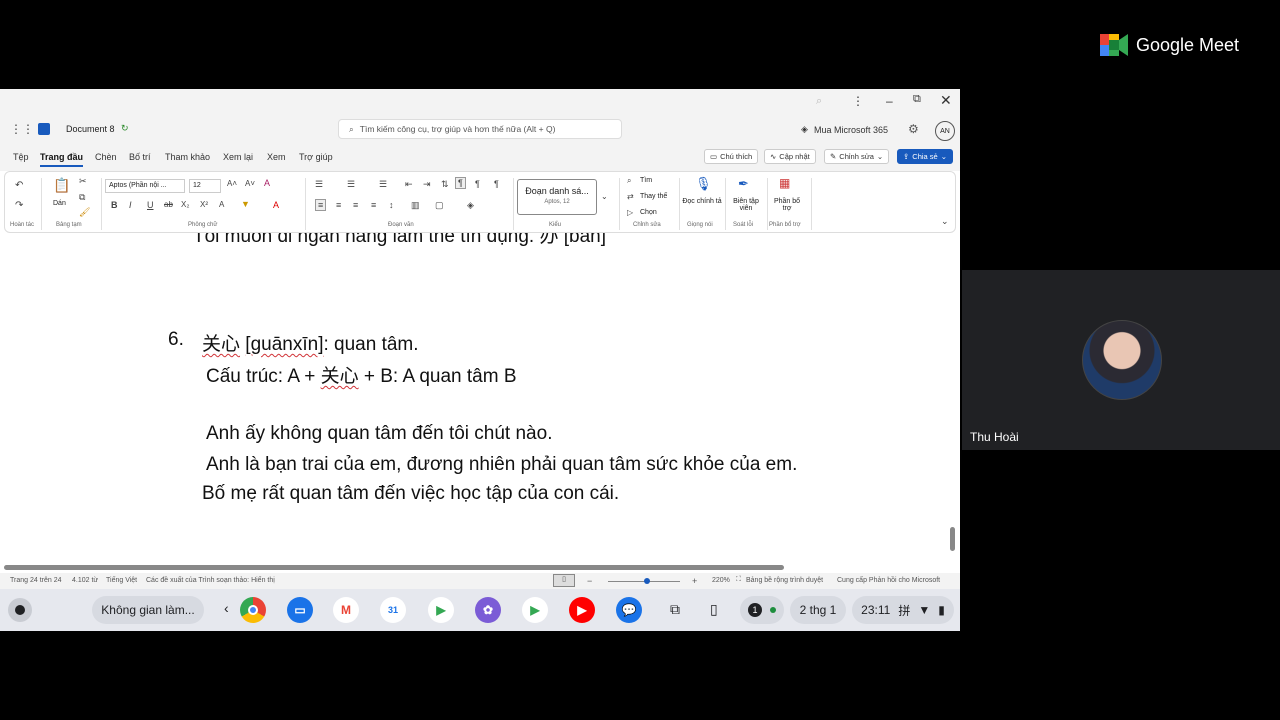 The width and height of the screenshot is (1280, 720). I want to click on screen-capture-icon: ⧉, so click(675, 609).